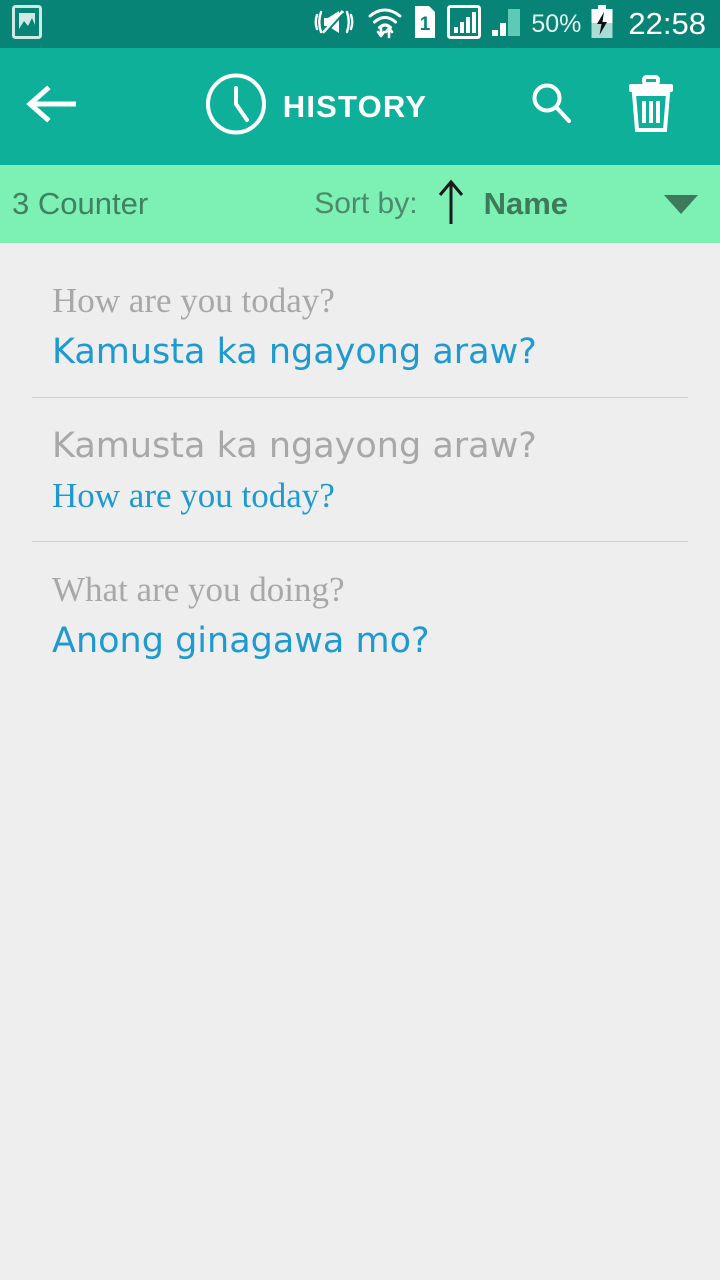 The width and height of the screenshot is (720, 1280). I want to click on signal-bars-secondary-icon, so click(506, 24).